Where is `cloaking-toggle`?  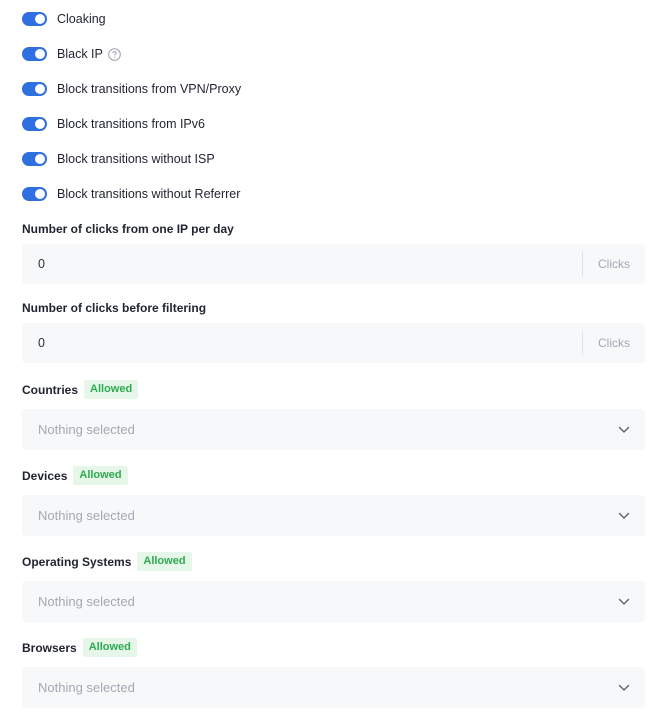 cloaking-toggle is located at coordinates (34, 19).